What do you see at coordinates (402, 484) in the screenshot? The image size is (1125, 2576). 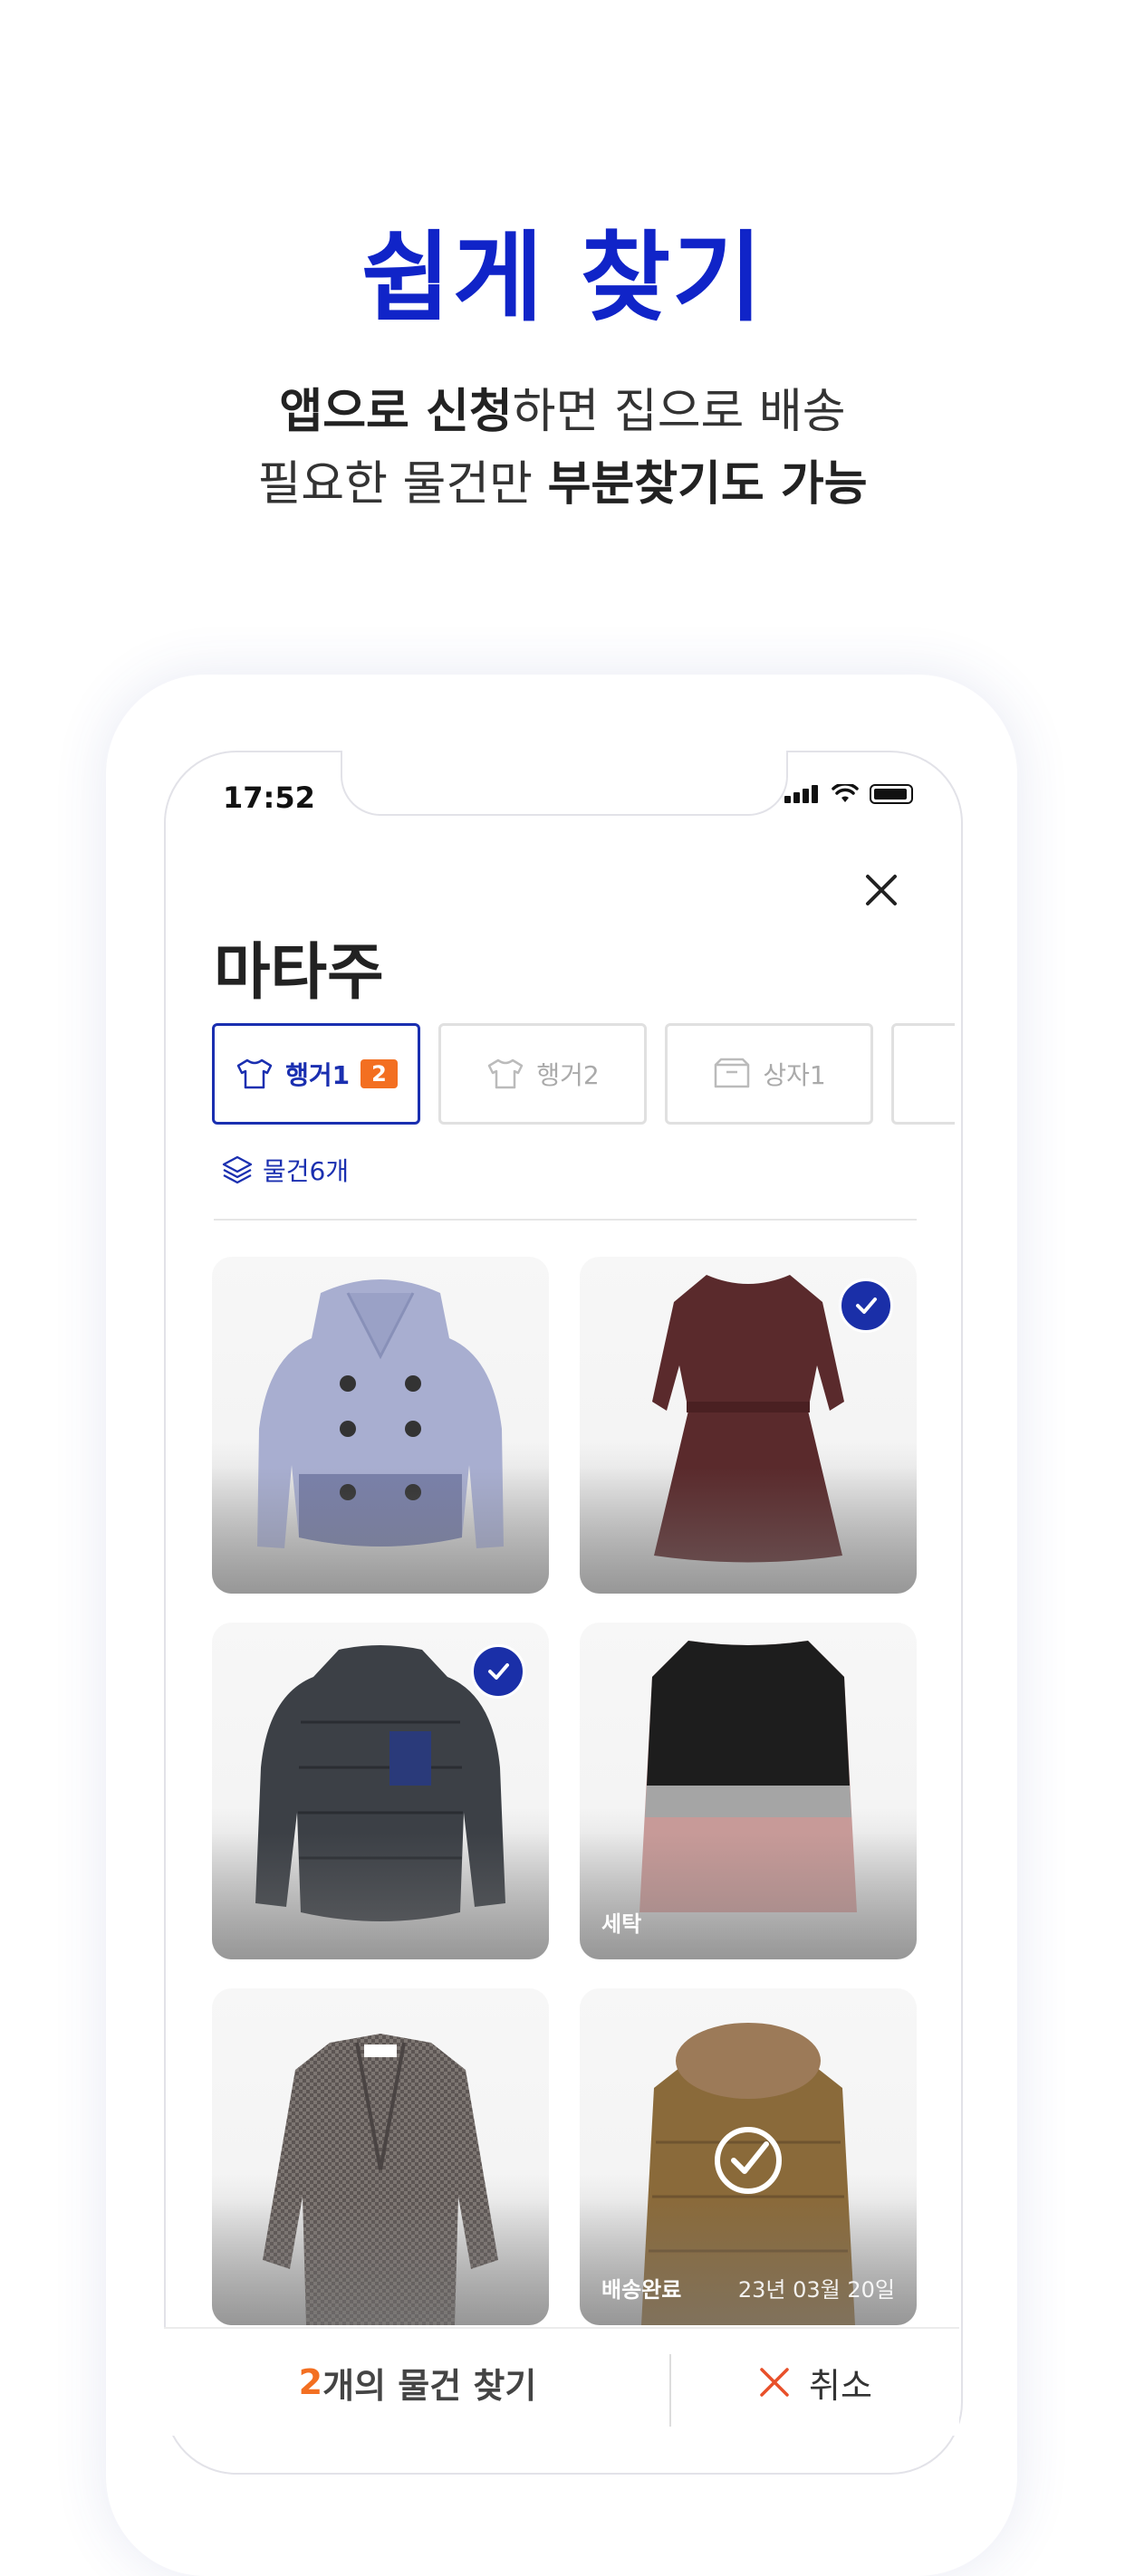 I see `hero-line2-rest: 필요한 물건만` at bounding box center [402, 484].